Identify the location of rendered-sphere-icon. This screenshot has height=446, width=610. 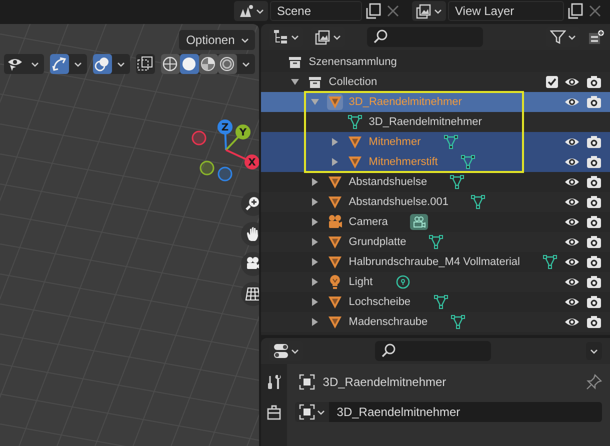
(227, 64).